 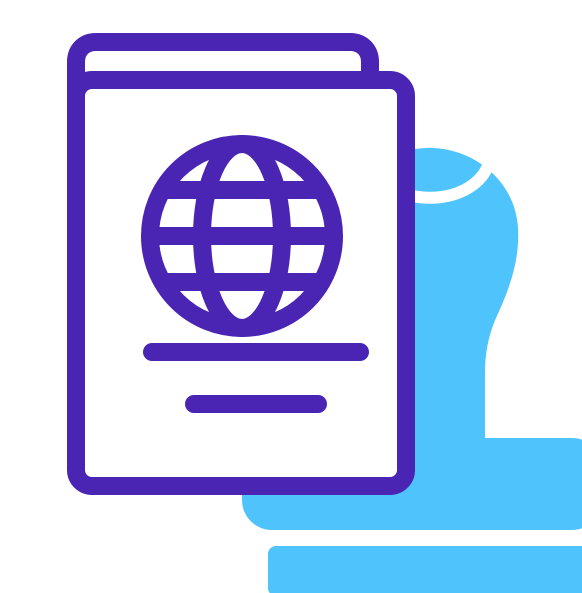 What do you see at coordinates (425, 569) in the screenshot?
I see `stamp-plate` at bounding box center [425, 569].